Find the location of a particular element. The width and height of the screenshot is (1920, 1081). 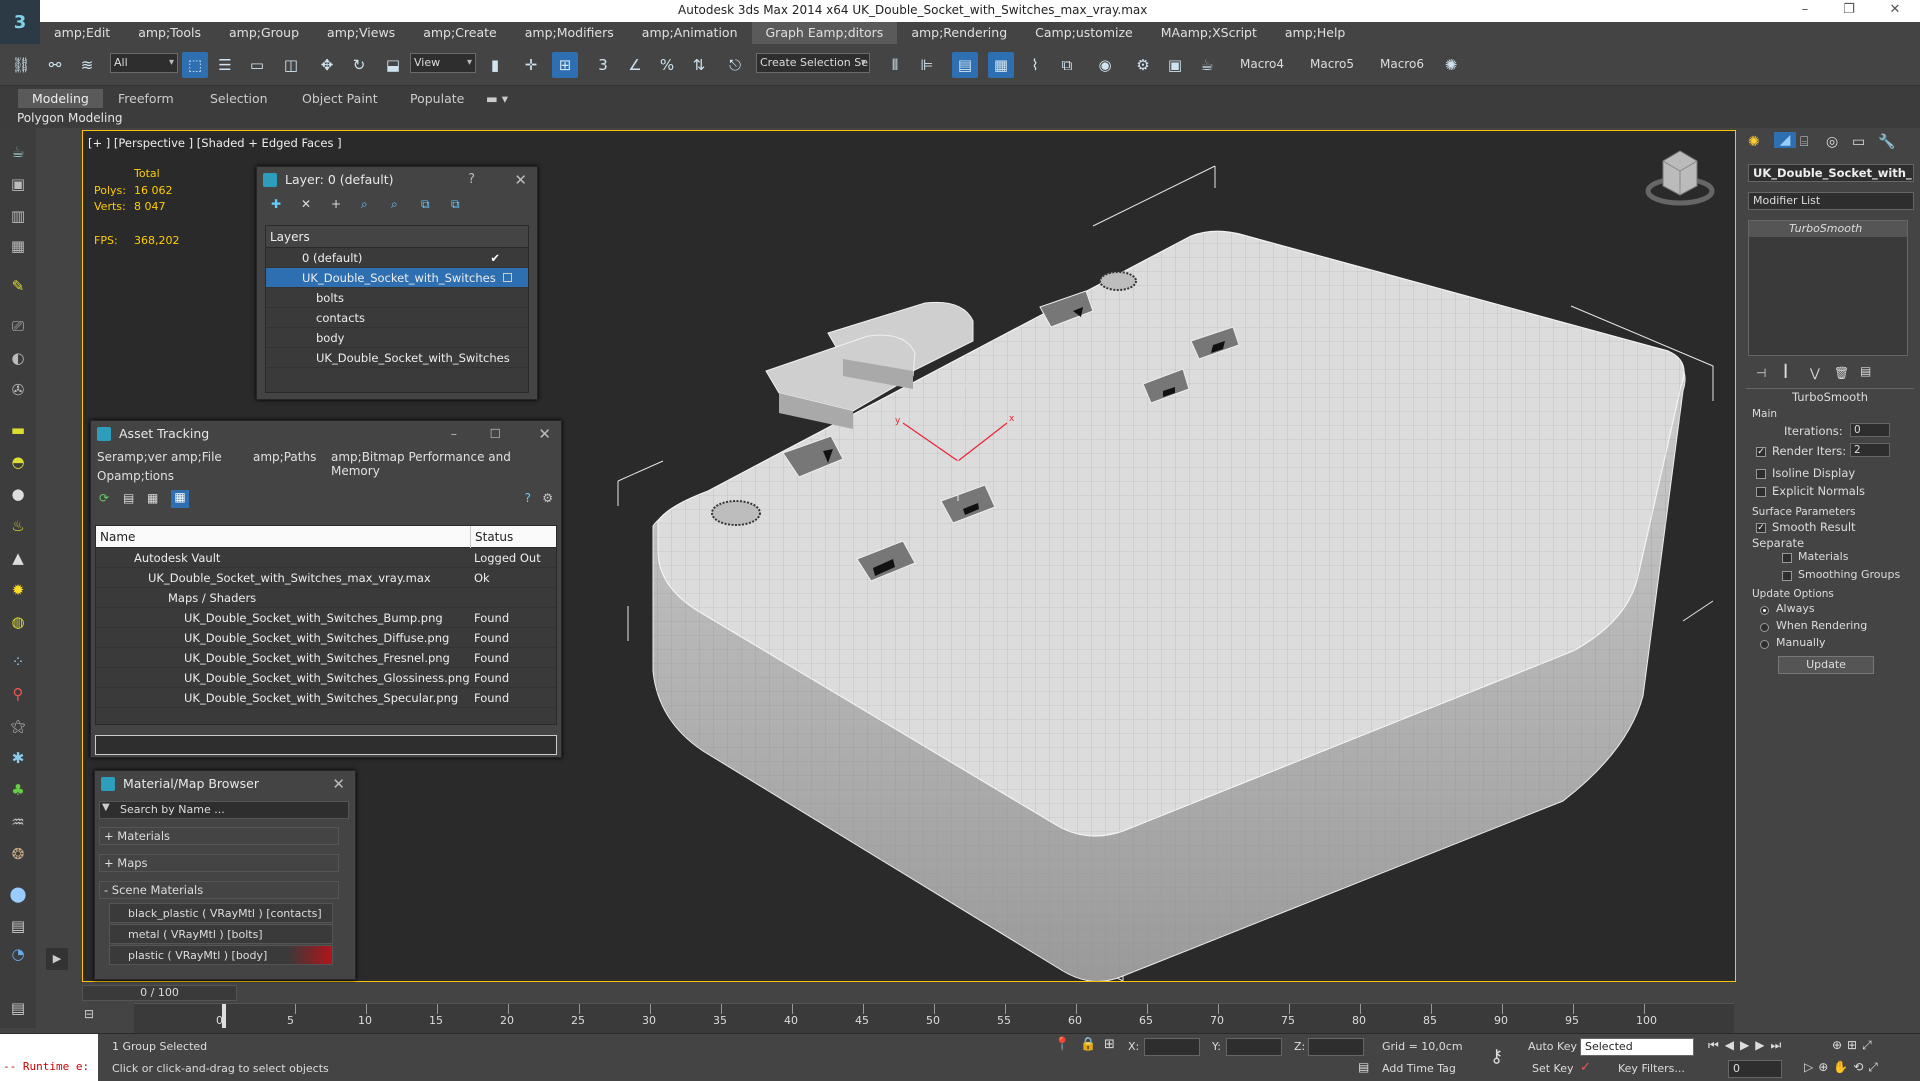

angle-snap-icon: ∠ is located at coordinates (635, 65).